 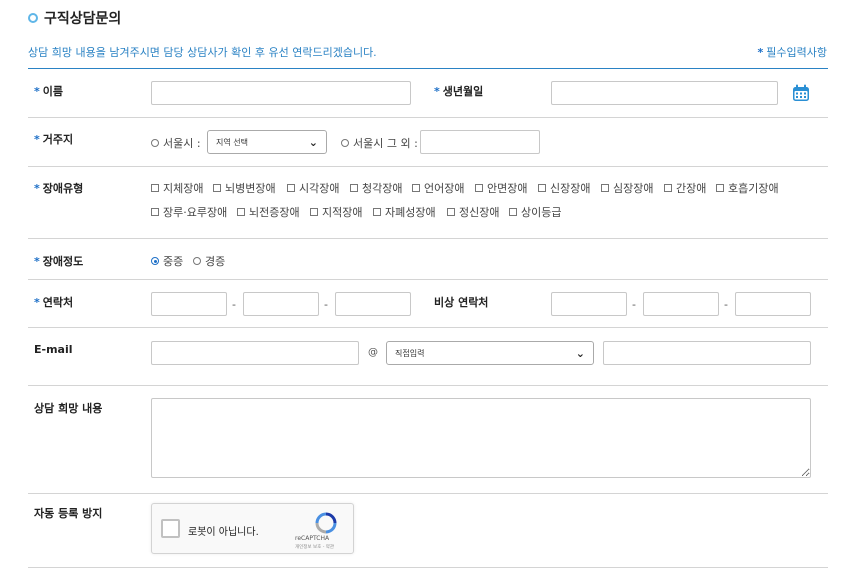 I want to click on disability-text: 지적장애, so click(x=342, y=212).